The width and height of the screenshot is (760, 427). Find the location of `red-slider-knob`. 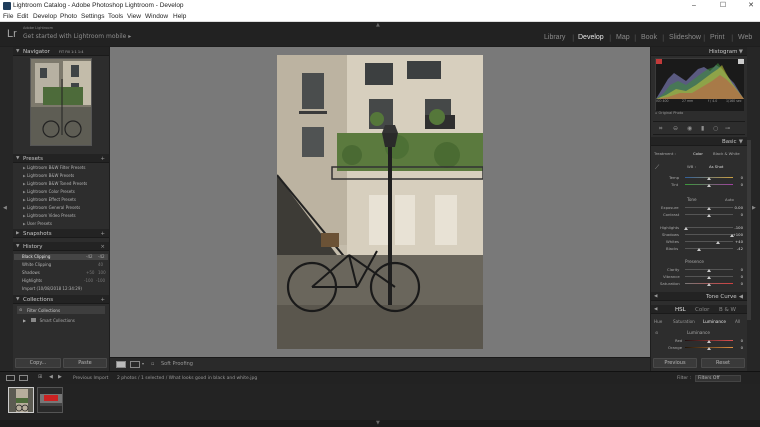

red-slider-knob is located at coordinates (709, 341).